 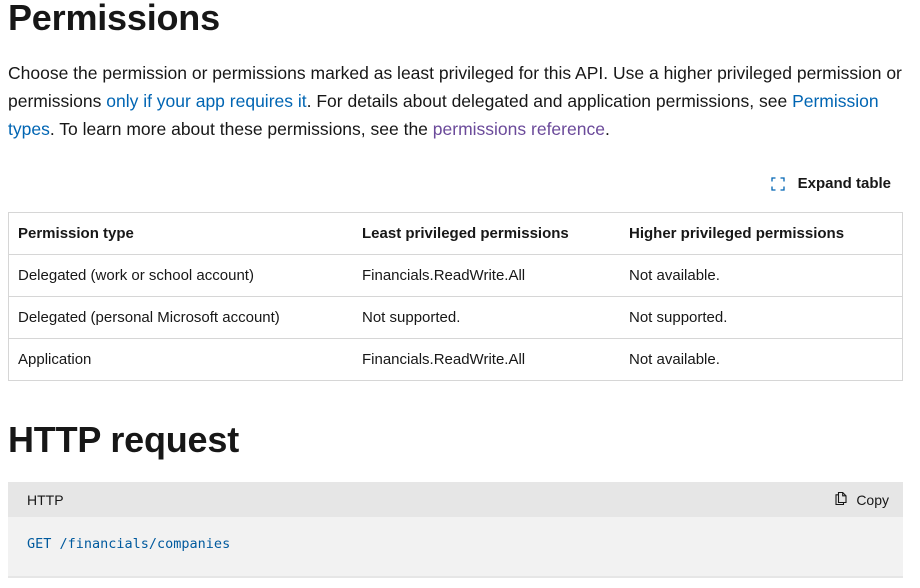 What do you see at coordinates (872, 499) in the screenshot?
I see `copy-label: Copy` at bounding box center [872, 499].